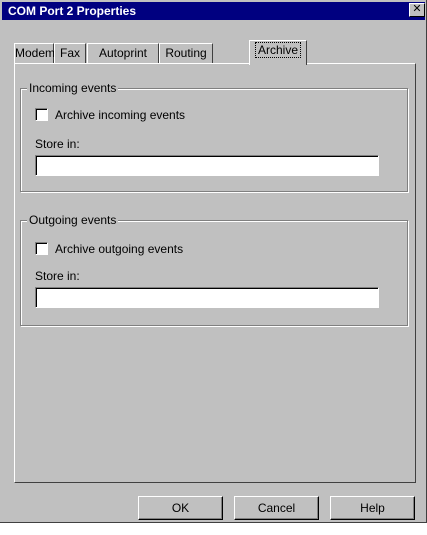  What do you see at coordinates (372, 508) in the screenshot?
I see `help-button: Help` at bounding box center [372, 508].